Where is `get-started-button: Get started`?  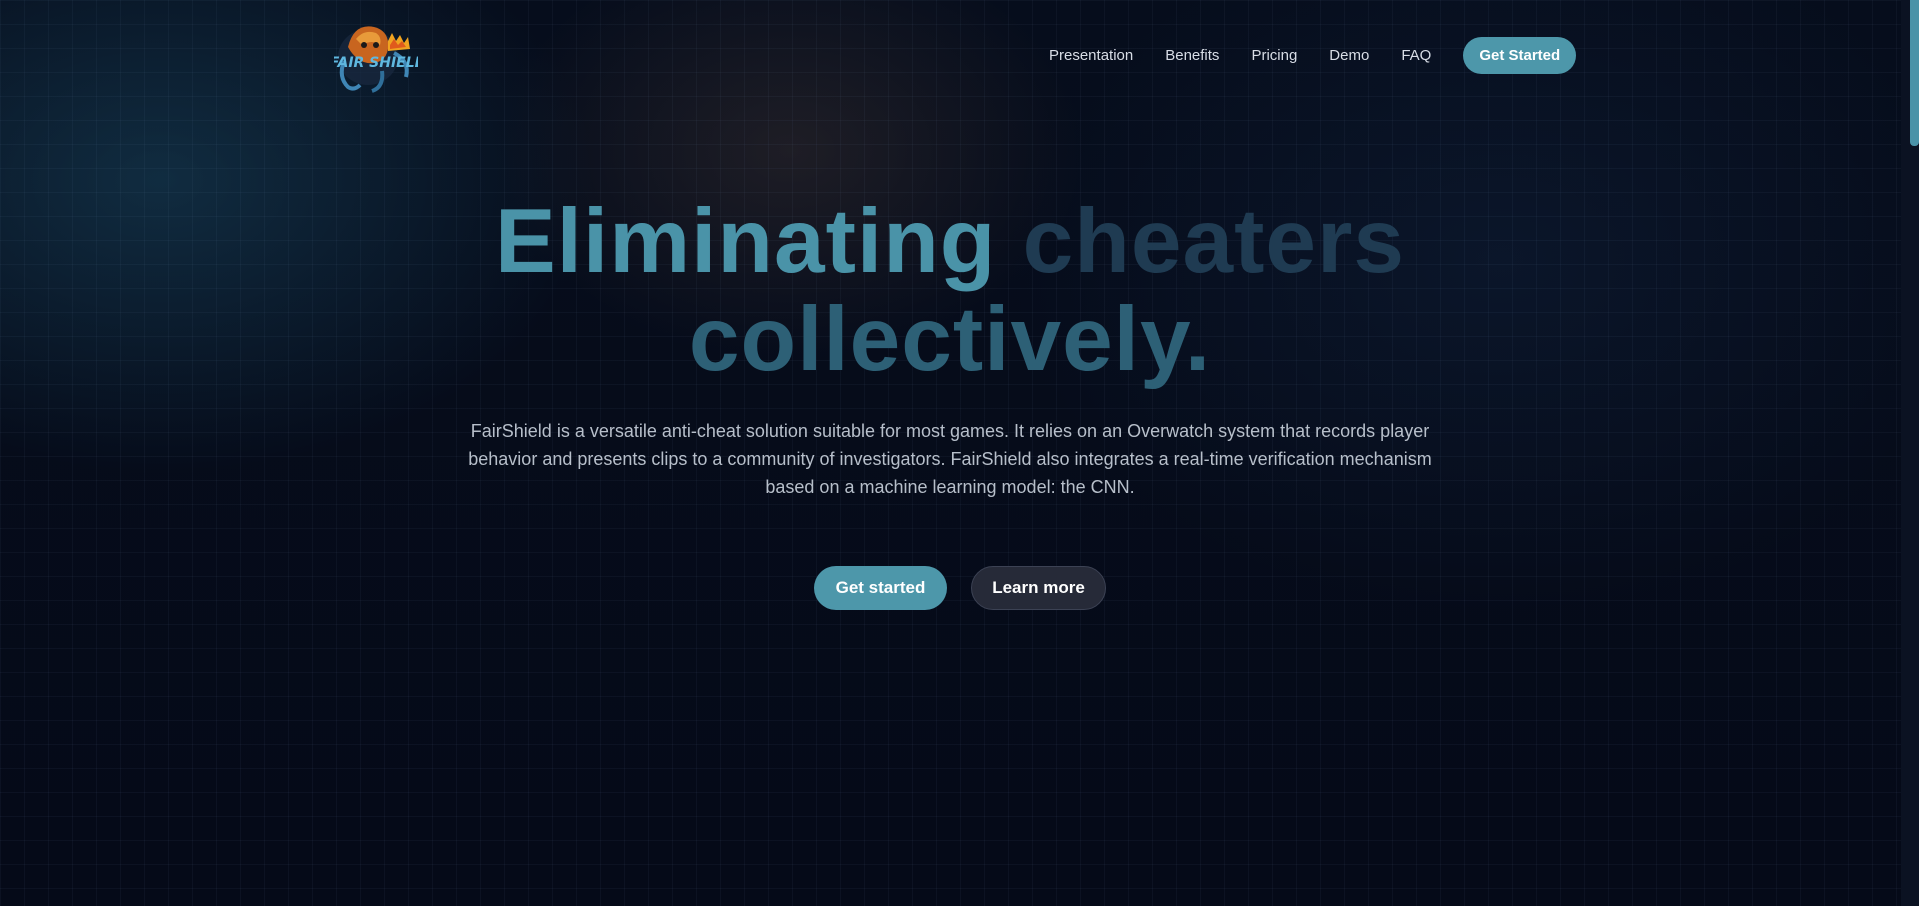
get-started-button: Get started is located at coordinates (880, 588).